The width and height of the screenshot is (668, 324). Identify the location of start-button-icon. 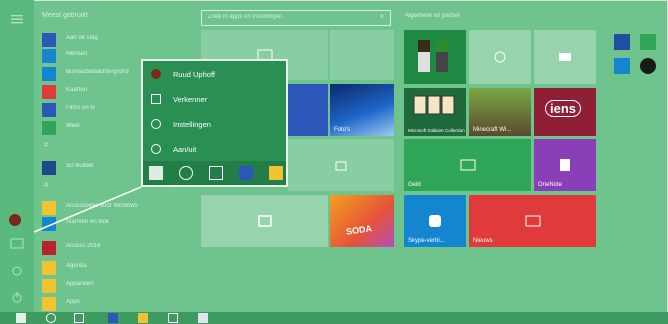
(21, 318).